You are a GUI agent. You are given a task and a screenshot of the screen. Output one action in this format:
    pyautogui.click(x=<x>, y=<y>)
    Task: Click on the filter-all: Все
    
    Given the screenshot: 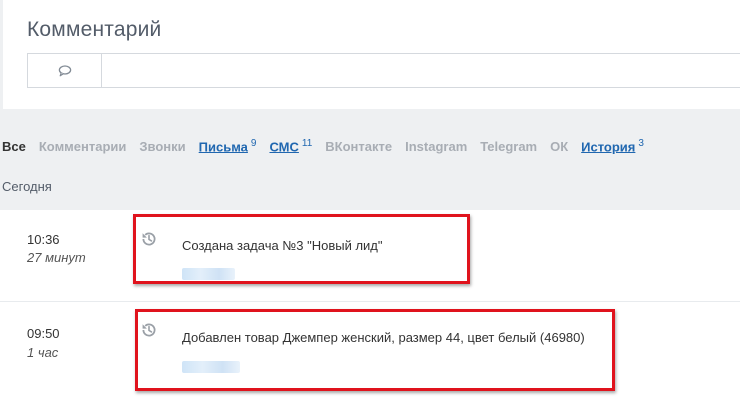 What is the action you would take?
    pyautogui.click(x=14, y=146)
    